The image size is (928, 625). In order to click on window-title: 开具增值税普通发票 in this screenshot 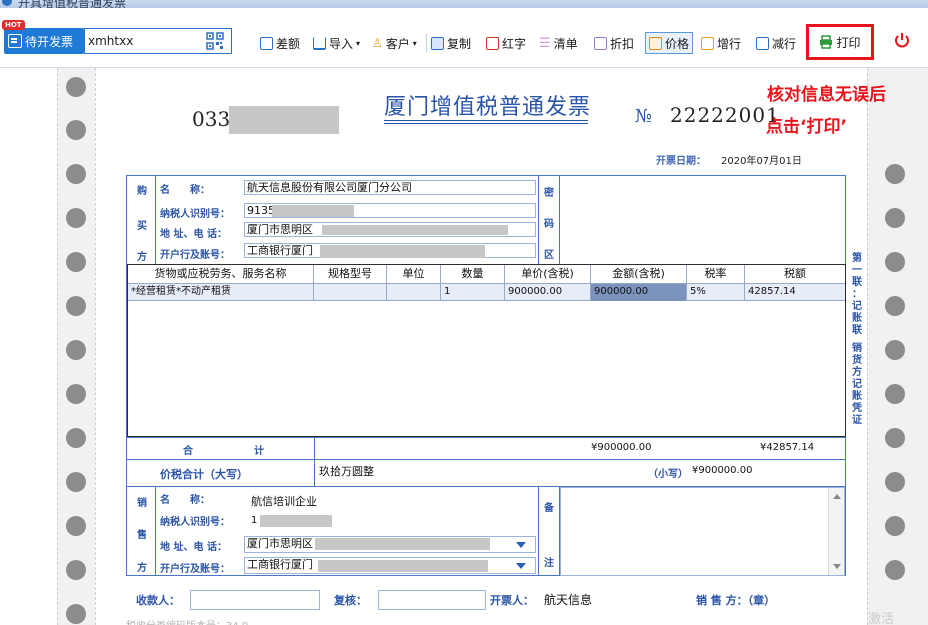, I will do `click(72, 4)`.